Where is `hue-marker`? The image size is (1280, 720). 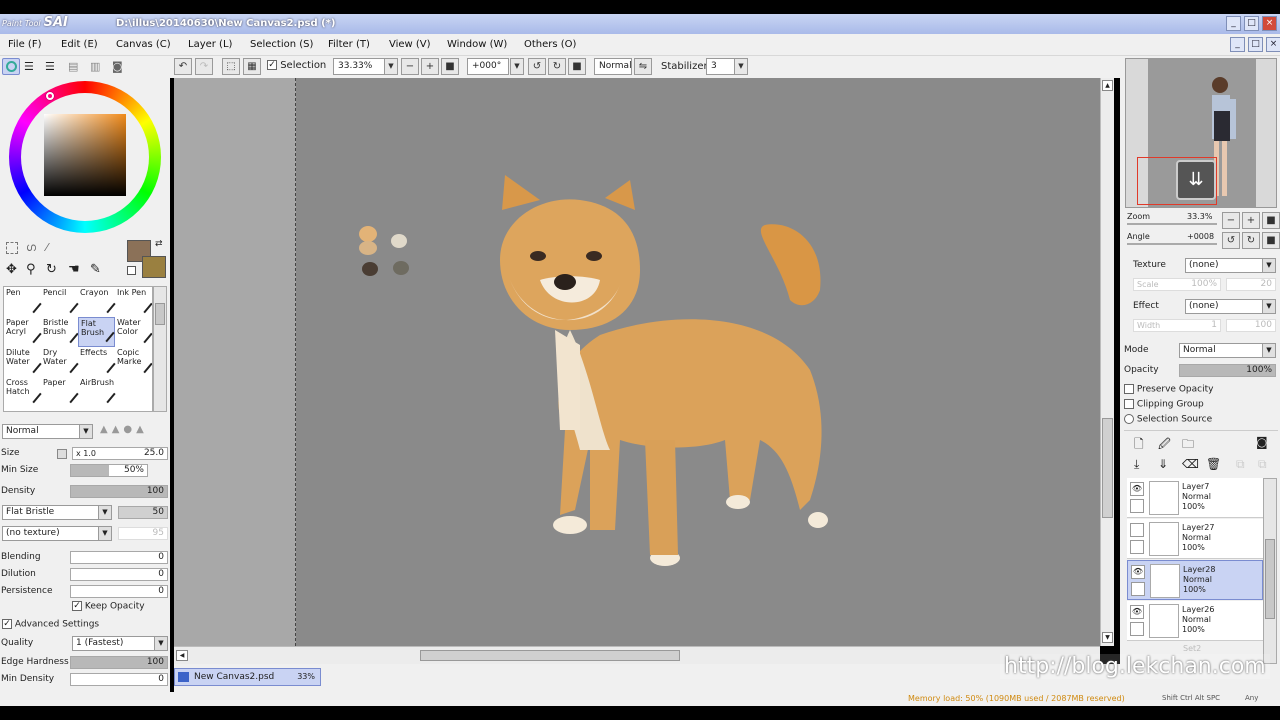
hue-marker is located at coordinates (50, 96).